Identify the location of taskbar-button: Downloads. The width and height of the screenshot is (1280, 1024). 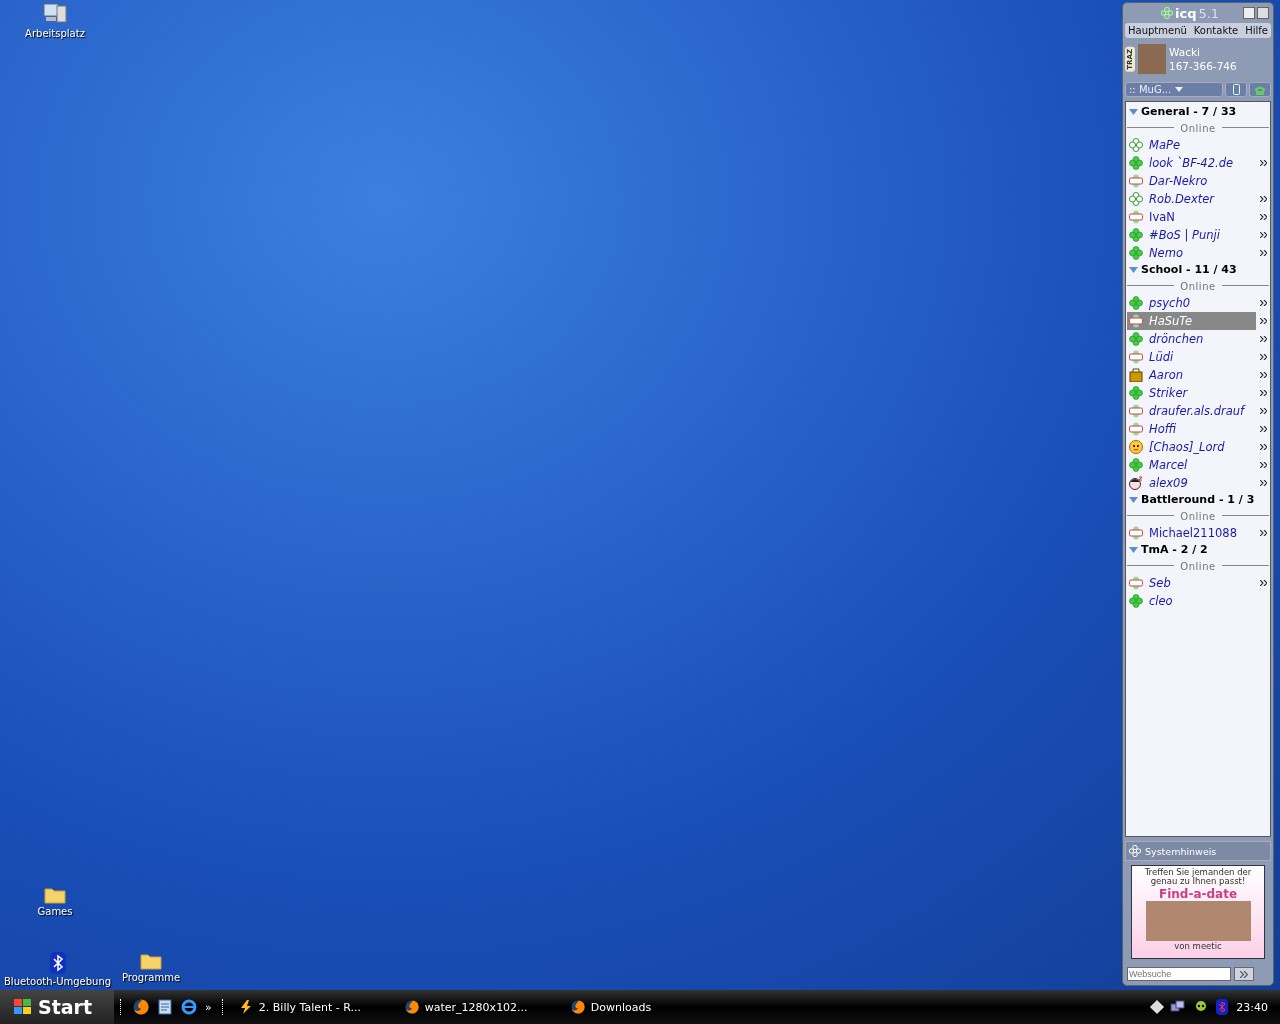
(640, 1007).